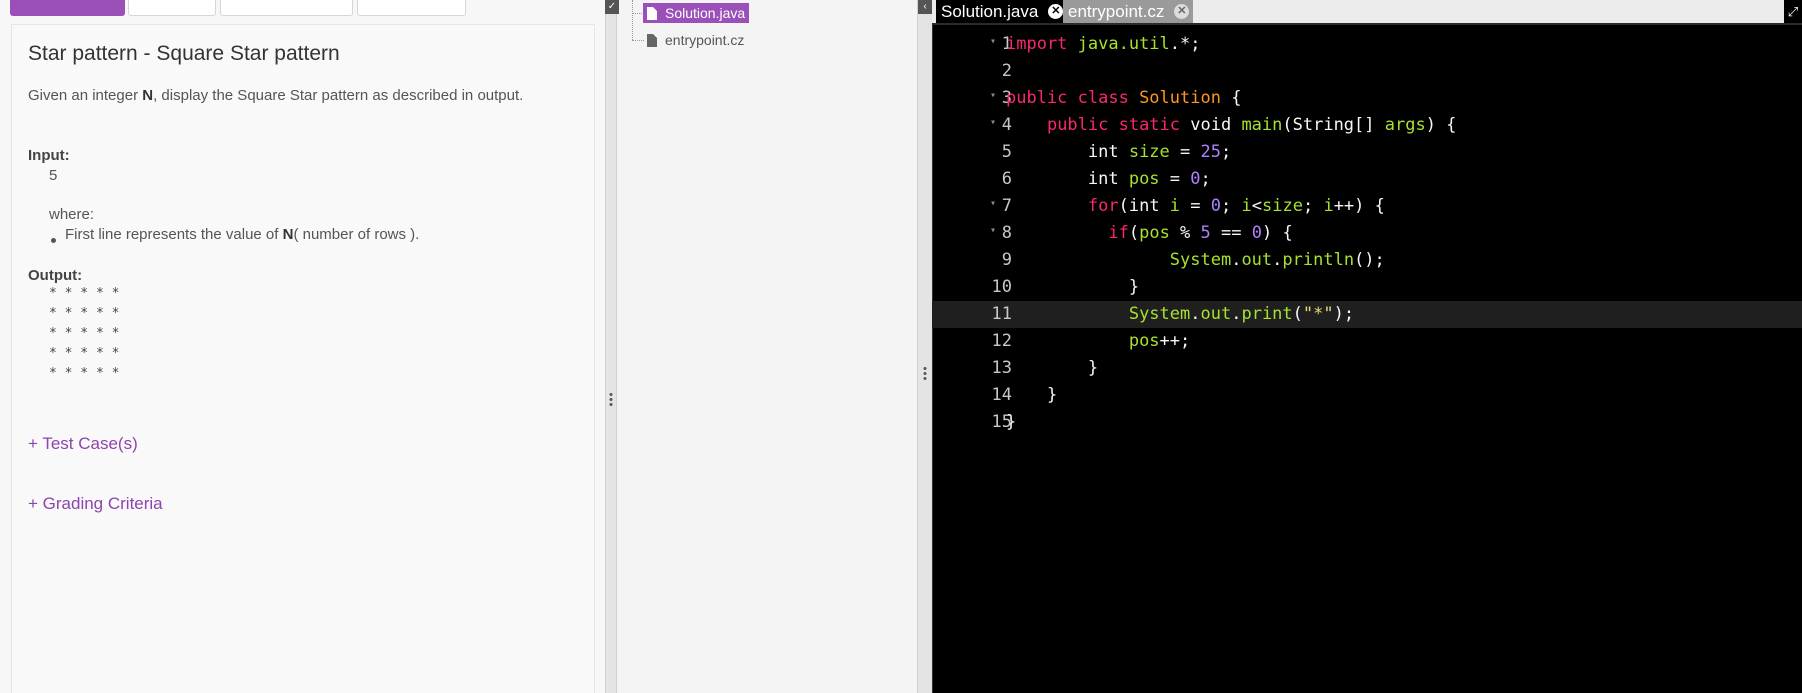 Image resolution: width=1802 pixels, height=693 pixels. What do you see at coordinates (1185, 44) in the screenshot?
I see `code-token: .*;` at bounding box center [1185, 44].